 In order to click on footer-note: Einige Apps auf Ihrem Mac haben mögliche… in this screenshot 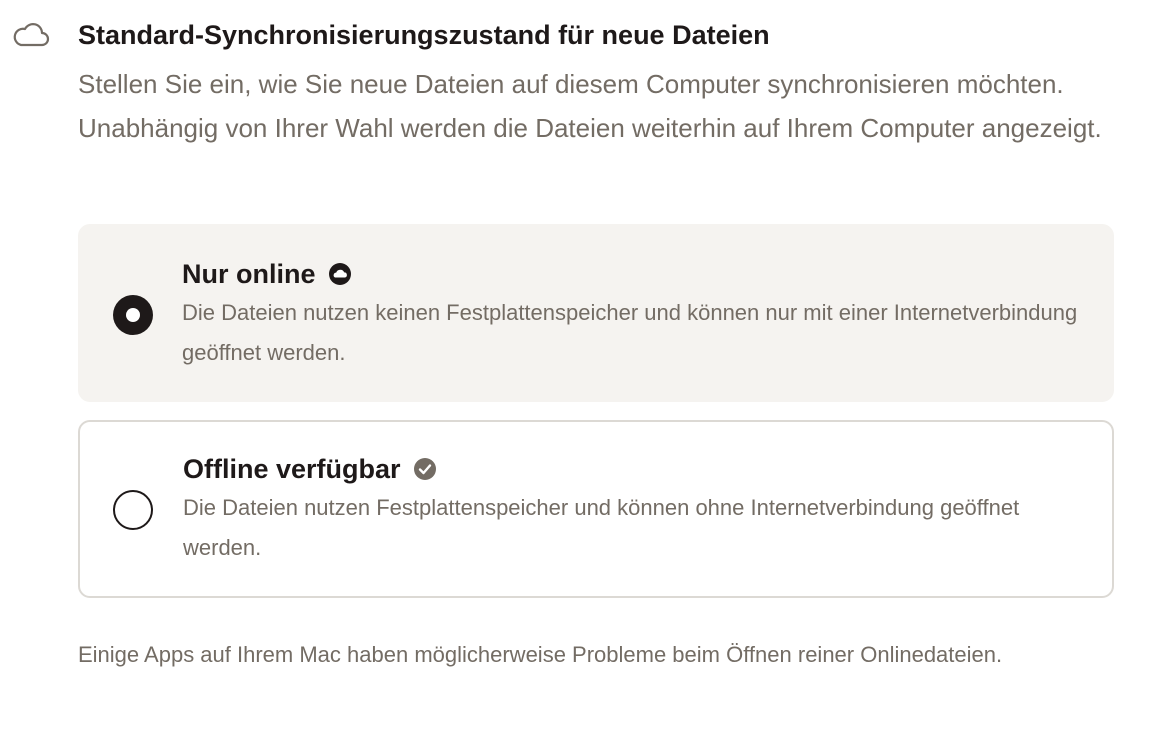, I will do `click(540, 654)`.